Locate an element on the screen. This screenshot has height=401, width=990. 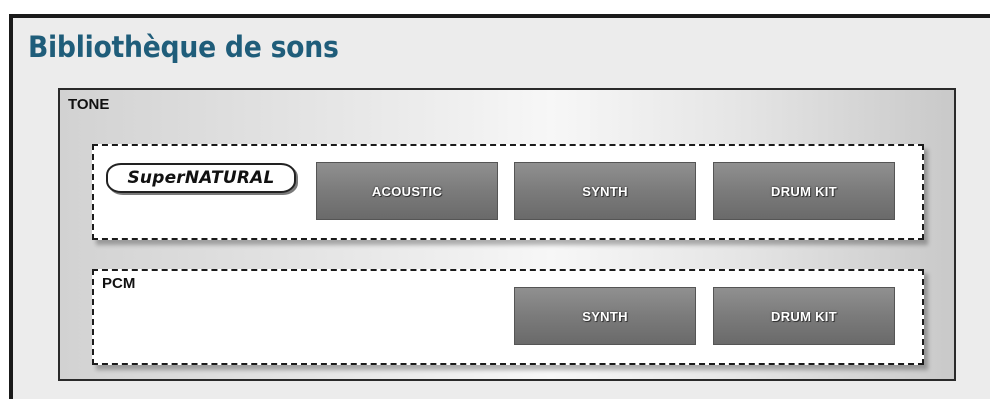
supernatural-logo: SuperNATURAL is located at coordinates (201, 178).